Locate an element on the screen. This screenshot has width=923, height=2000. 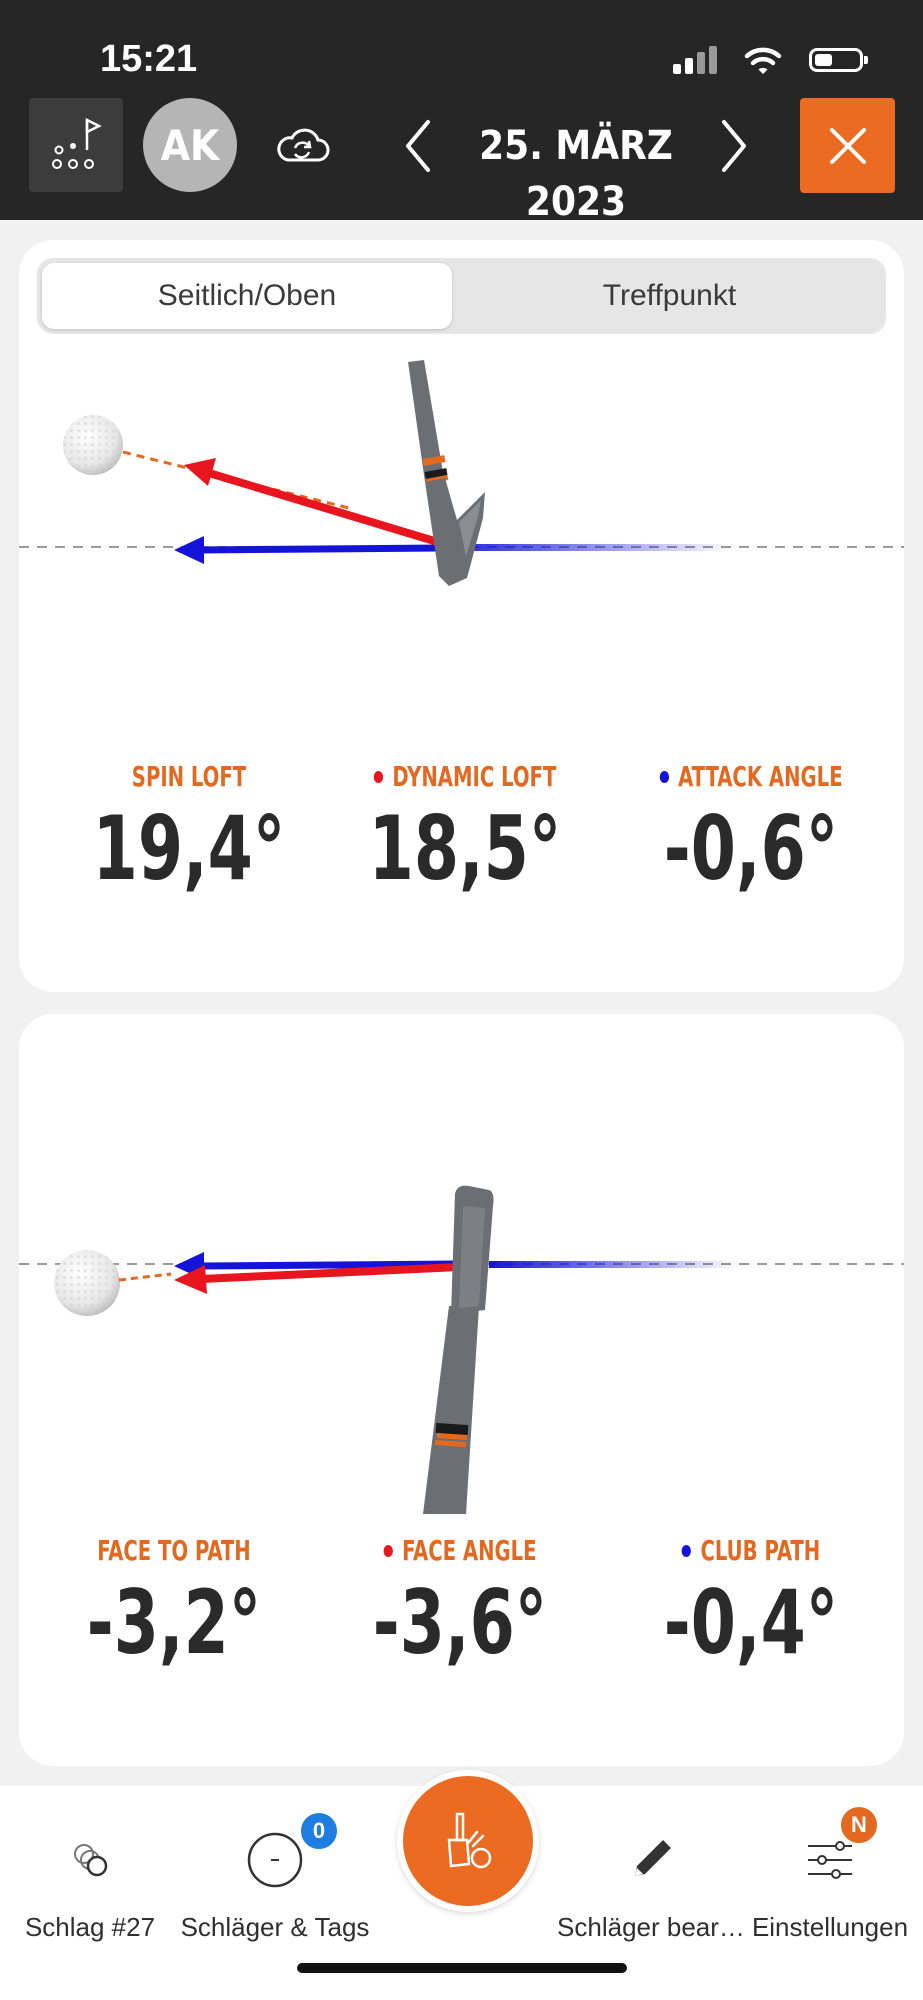
metric-label: SPIN LOFT is located at coordinates (189, 776).